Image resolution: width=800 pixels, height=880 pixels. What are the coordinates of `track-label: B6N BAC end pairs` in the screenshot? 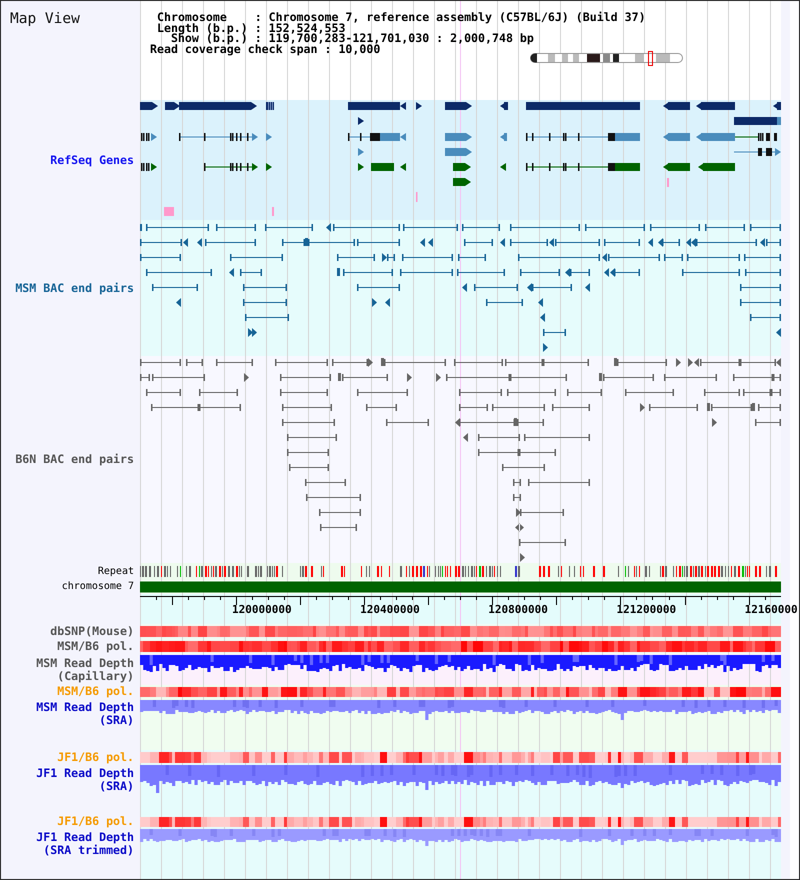 It's located at (74, 459).